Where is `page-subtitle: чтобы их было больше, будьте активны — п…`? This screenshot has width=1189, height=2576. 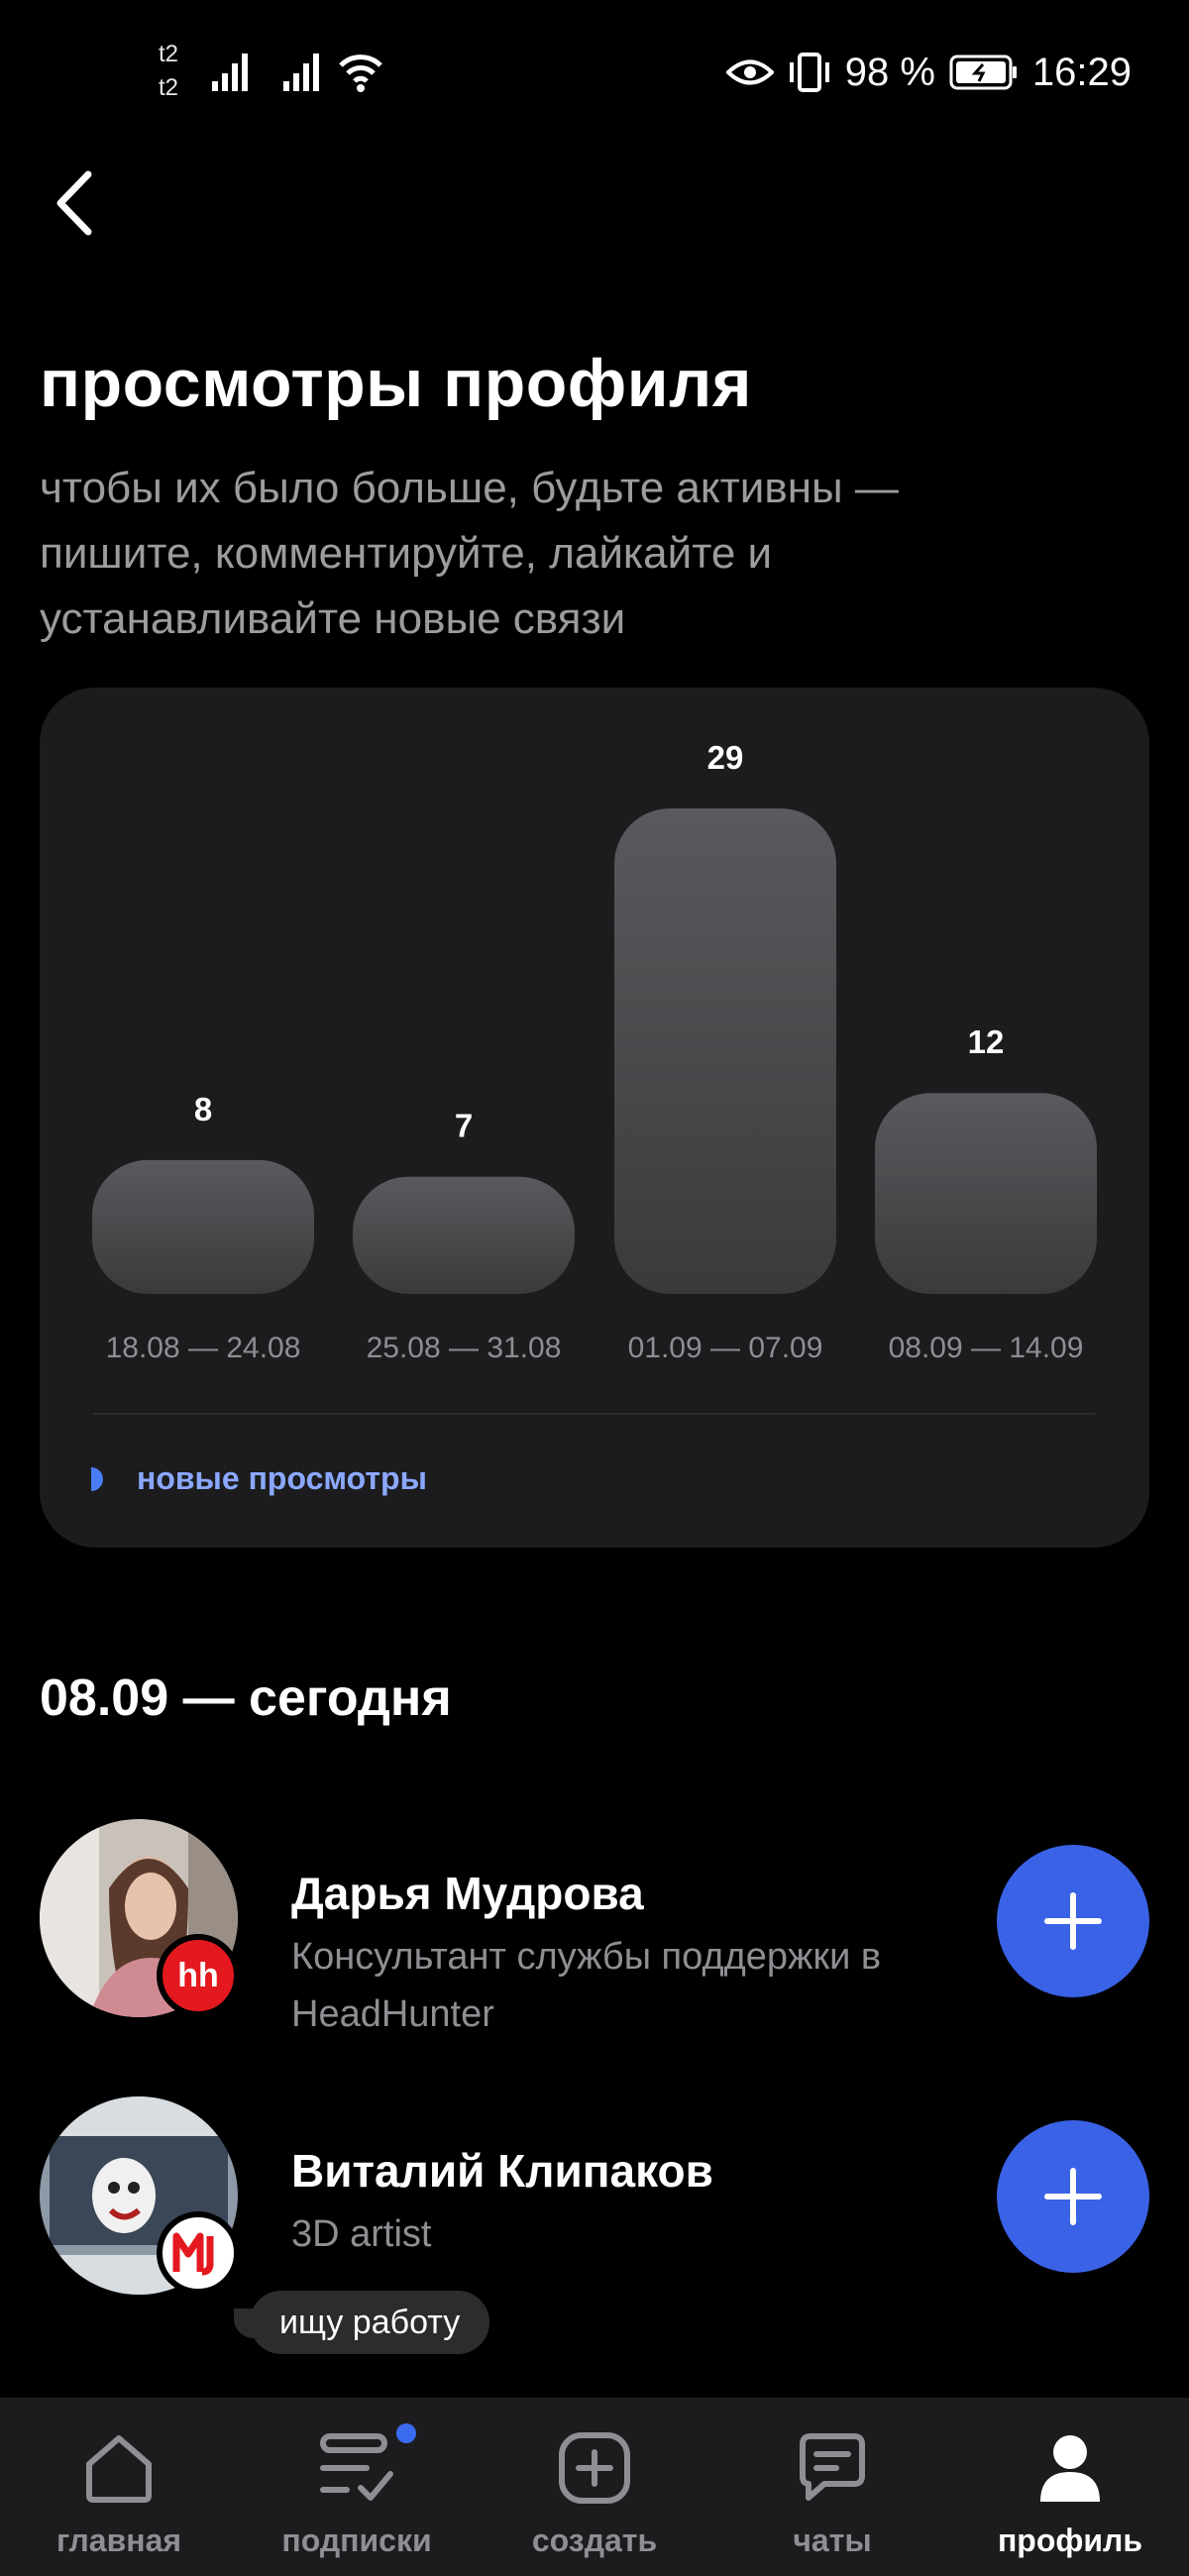 page-subtitle: чтобы их было больше, будьте активны — п… is located at coordinates (470, 553).